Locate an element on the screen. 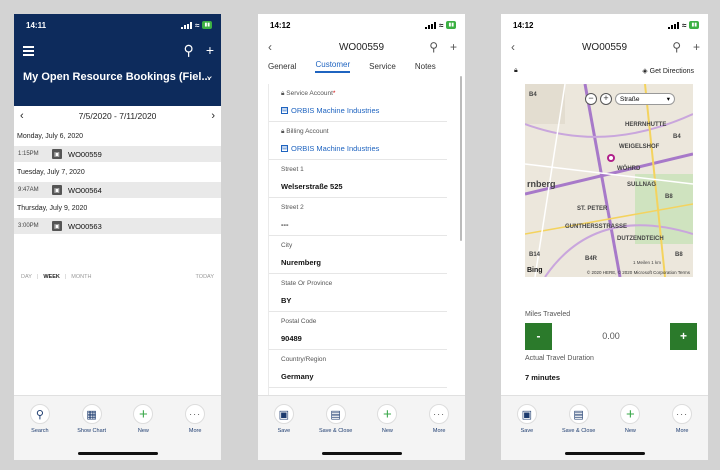 Image resolution: width=720 pixels, height=470 pixels. range-day: DAY is located at coordinates (26, 277).